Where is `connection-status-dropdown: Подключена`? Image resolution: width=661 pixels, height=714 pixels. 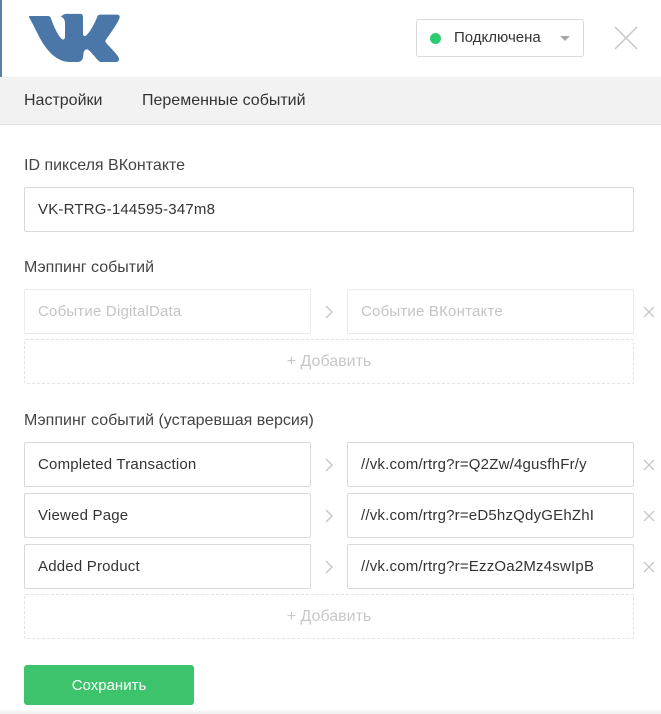 connection-status-dropdown: Подключена is located at coordinates (500, 38).